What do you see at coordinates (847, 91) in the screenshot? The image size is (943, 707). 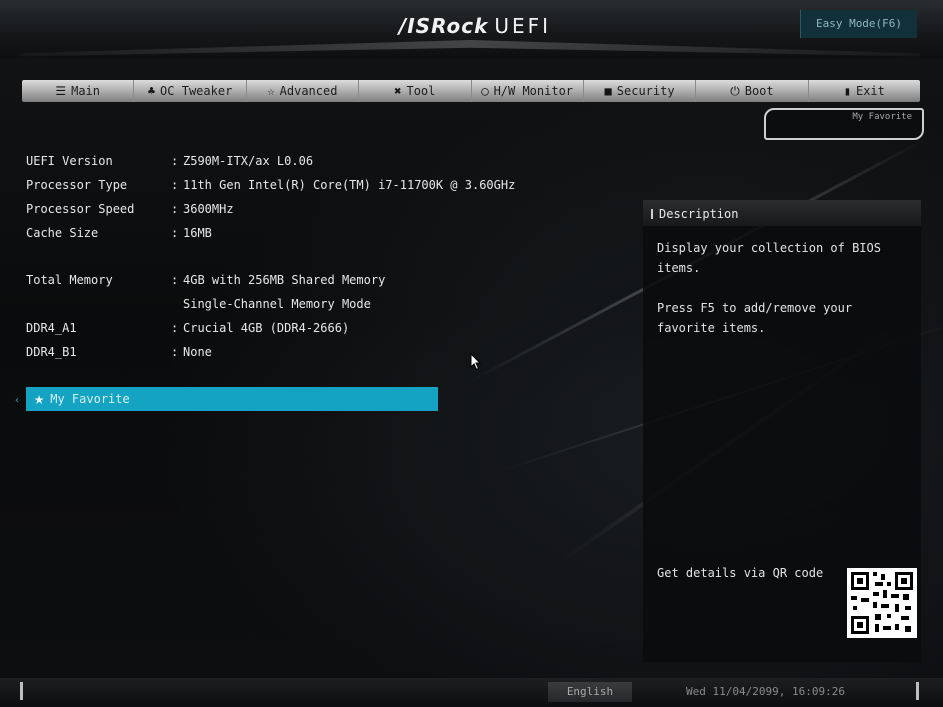 I see `exit-icon: ▮` at bounding box center [847, 91].